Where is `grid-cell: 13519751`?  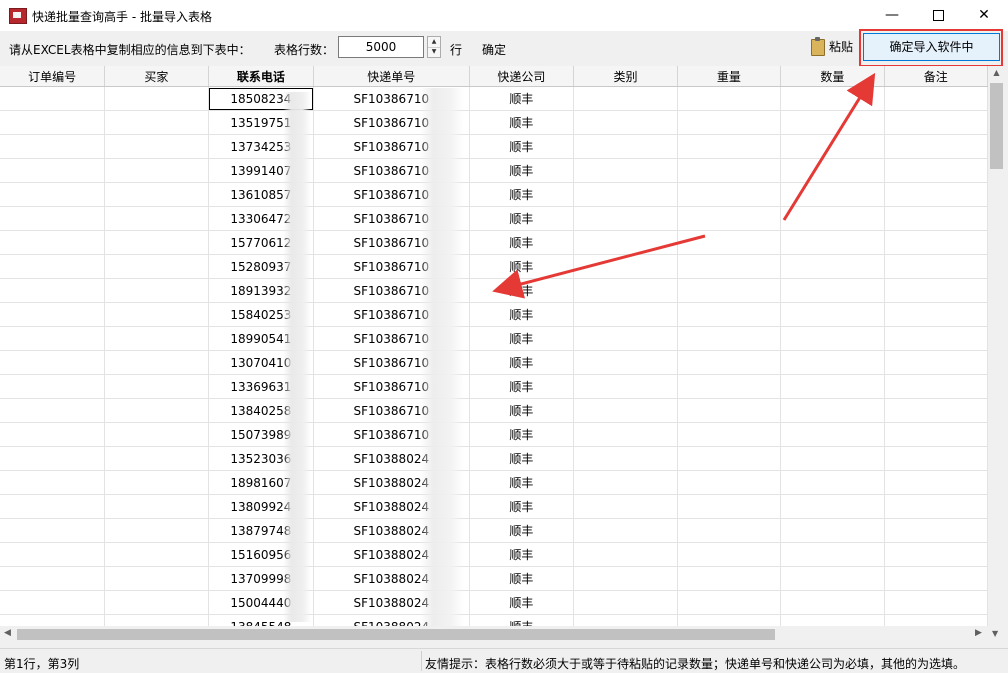
grid-cell: 13519751 is located at coordinates (261, 122).